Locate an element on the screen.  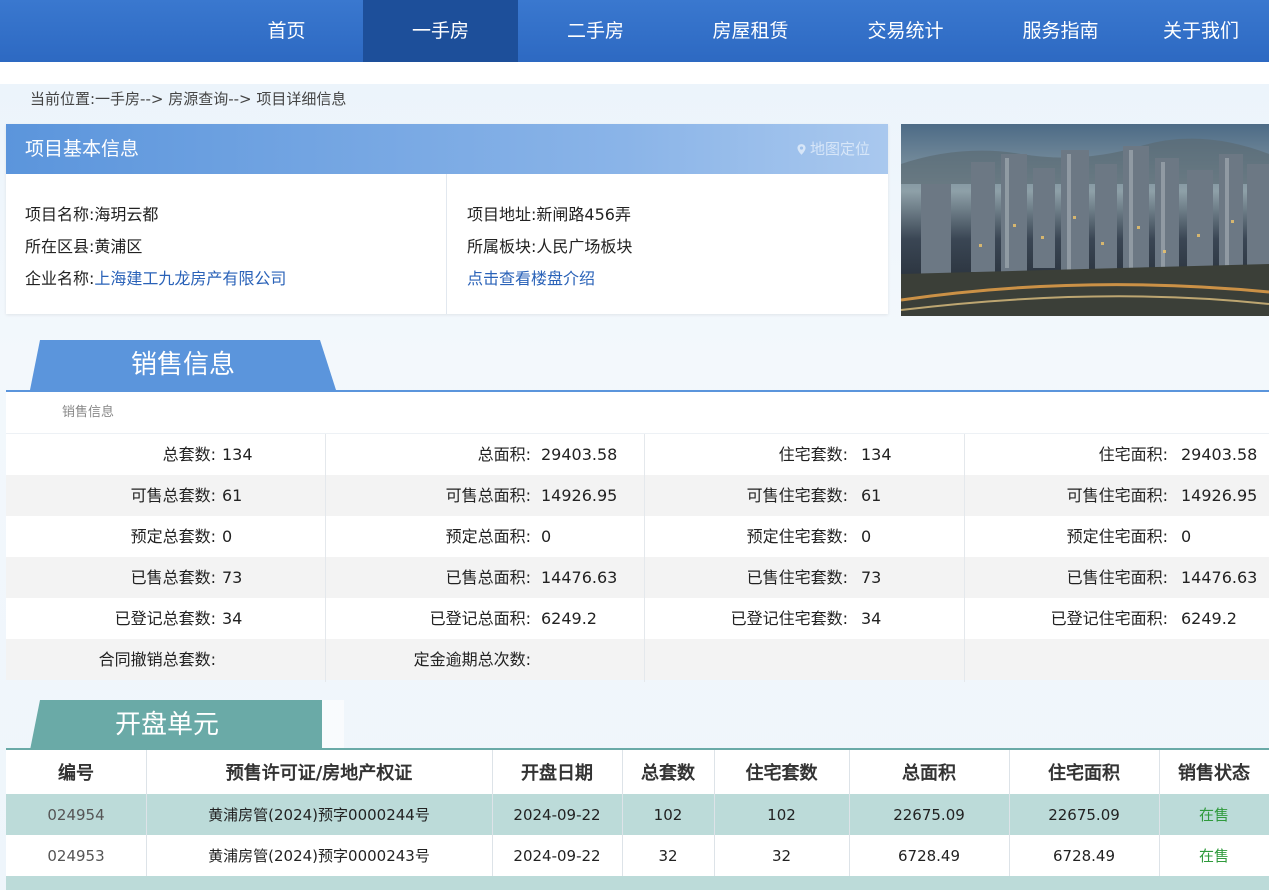
sales-tab-title: 销售信息 is located at coordinates (182, 365).